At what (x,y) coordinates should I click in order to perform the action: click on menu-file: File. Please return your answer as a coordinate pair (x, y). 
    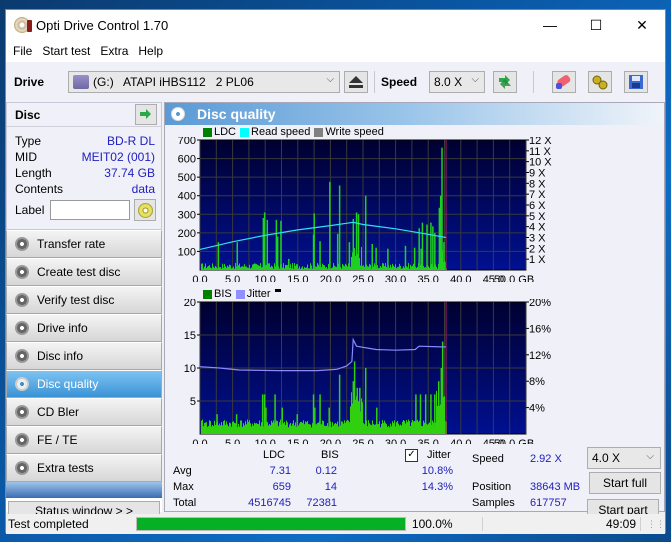
    Looking at the image, I should click on (22, 51).